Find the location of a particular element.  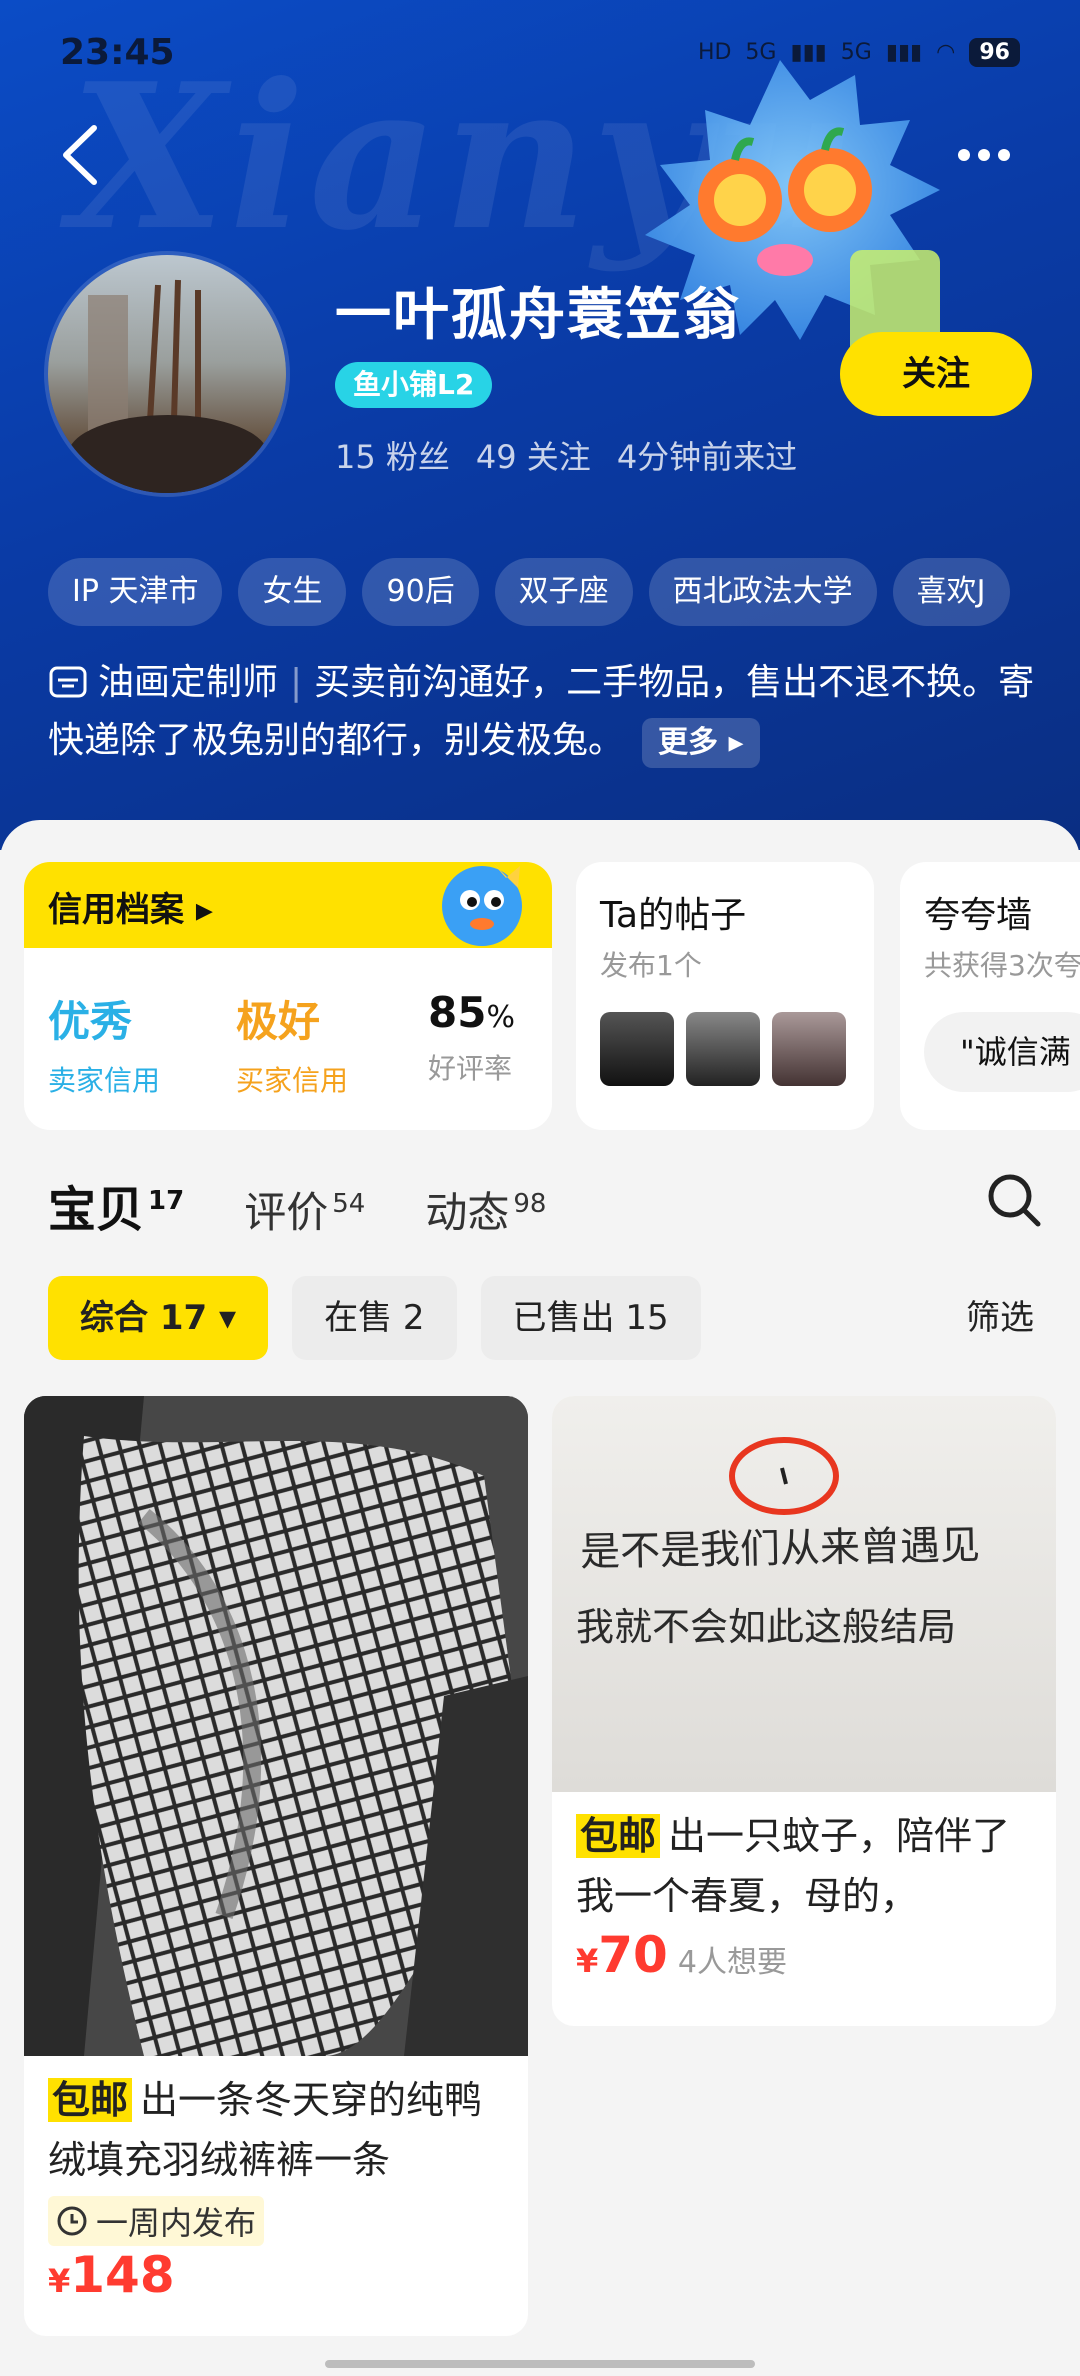

network-label-5g-2: 5G is located at coordinates (856, 52).